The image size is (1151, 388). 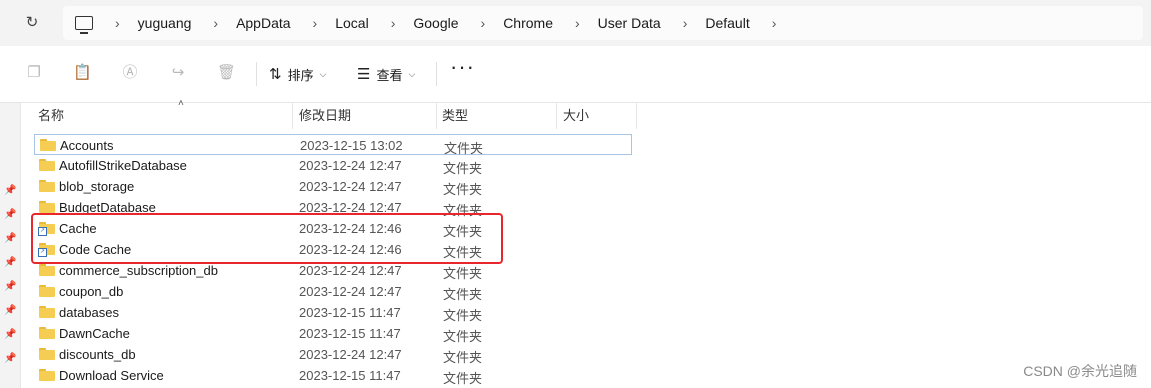 What do you see at coordinates (414, 23) in the screenshot?
I see `breadcrumb-item: › Google` at bounding box center [414, 23].